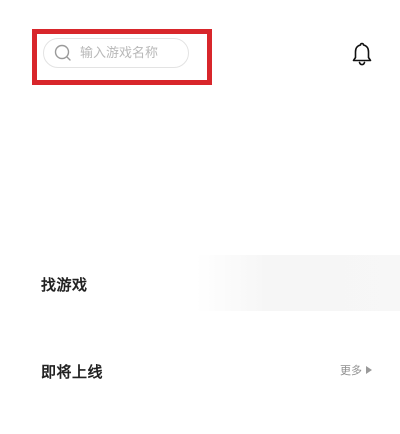 Image resolution: width=400 pixels, height=434 pixels. Describe the element at coordinates (130, 53) in the screenshot. I see `search-input` at that location.